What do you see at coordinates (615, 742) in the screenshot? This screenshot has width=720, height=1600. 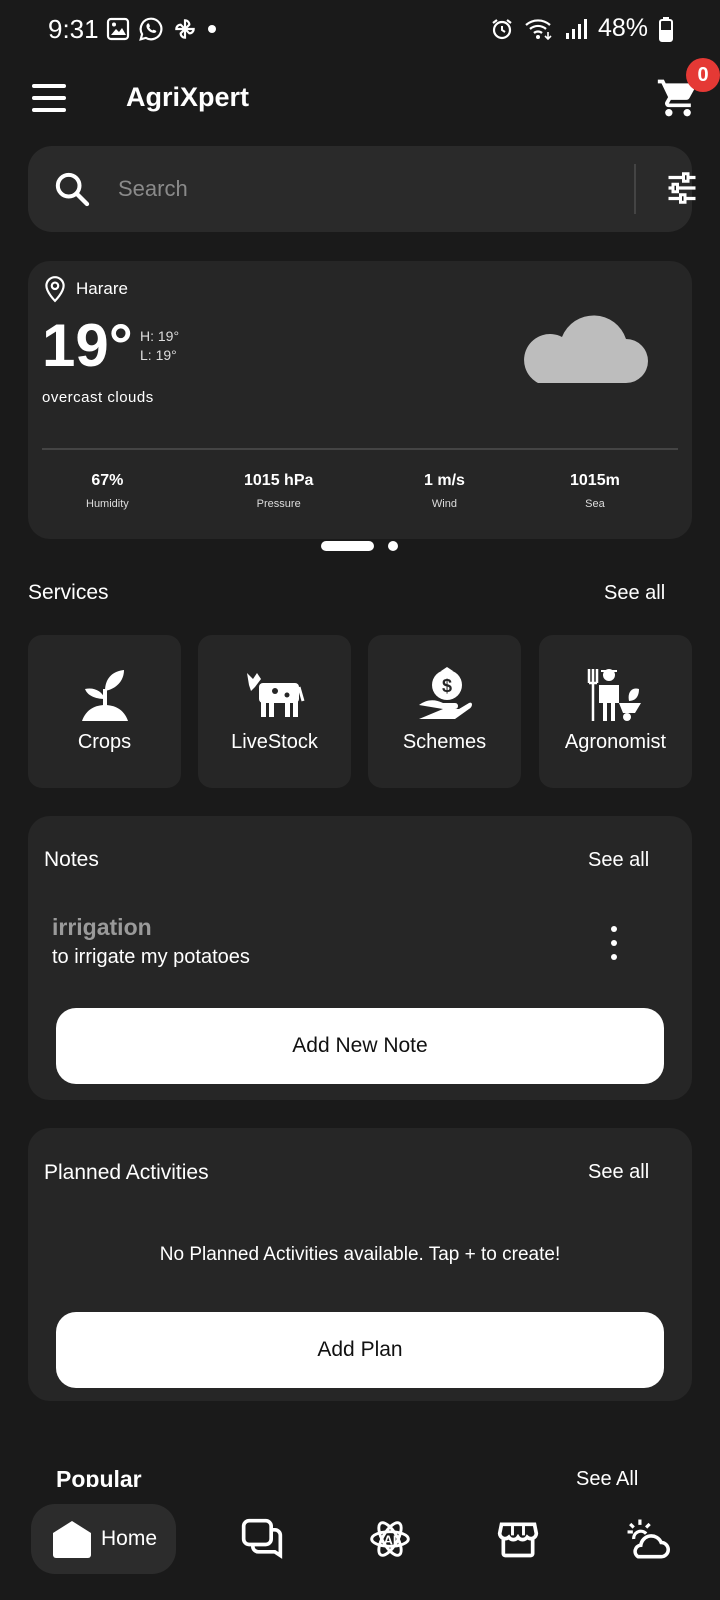 I see `service-label: Agronomist` at bounding box center [615, 742].